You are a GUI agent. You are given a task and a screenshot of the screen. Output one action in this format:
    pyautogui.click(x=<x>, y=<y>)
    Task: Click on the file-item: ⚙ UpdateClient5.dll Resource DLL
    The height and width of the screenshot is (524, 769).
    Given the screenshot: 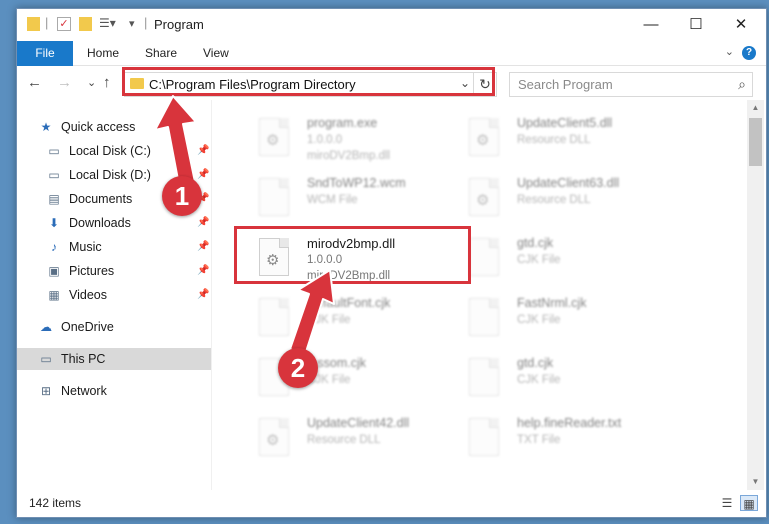 What is the action you would take?
    pyautogui.click(x=548, y=142)
    